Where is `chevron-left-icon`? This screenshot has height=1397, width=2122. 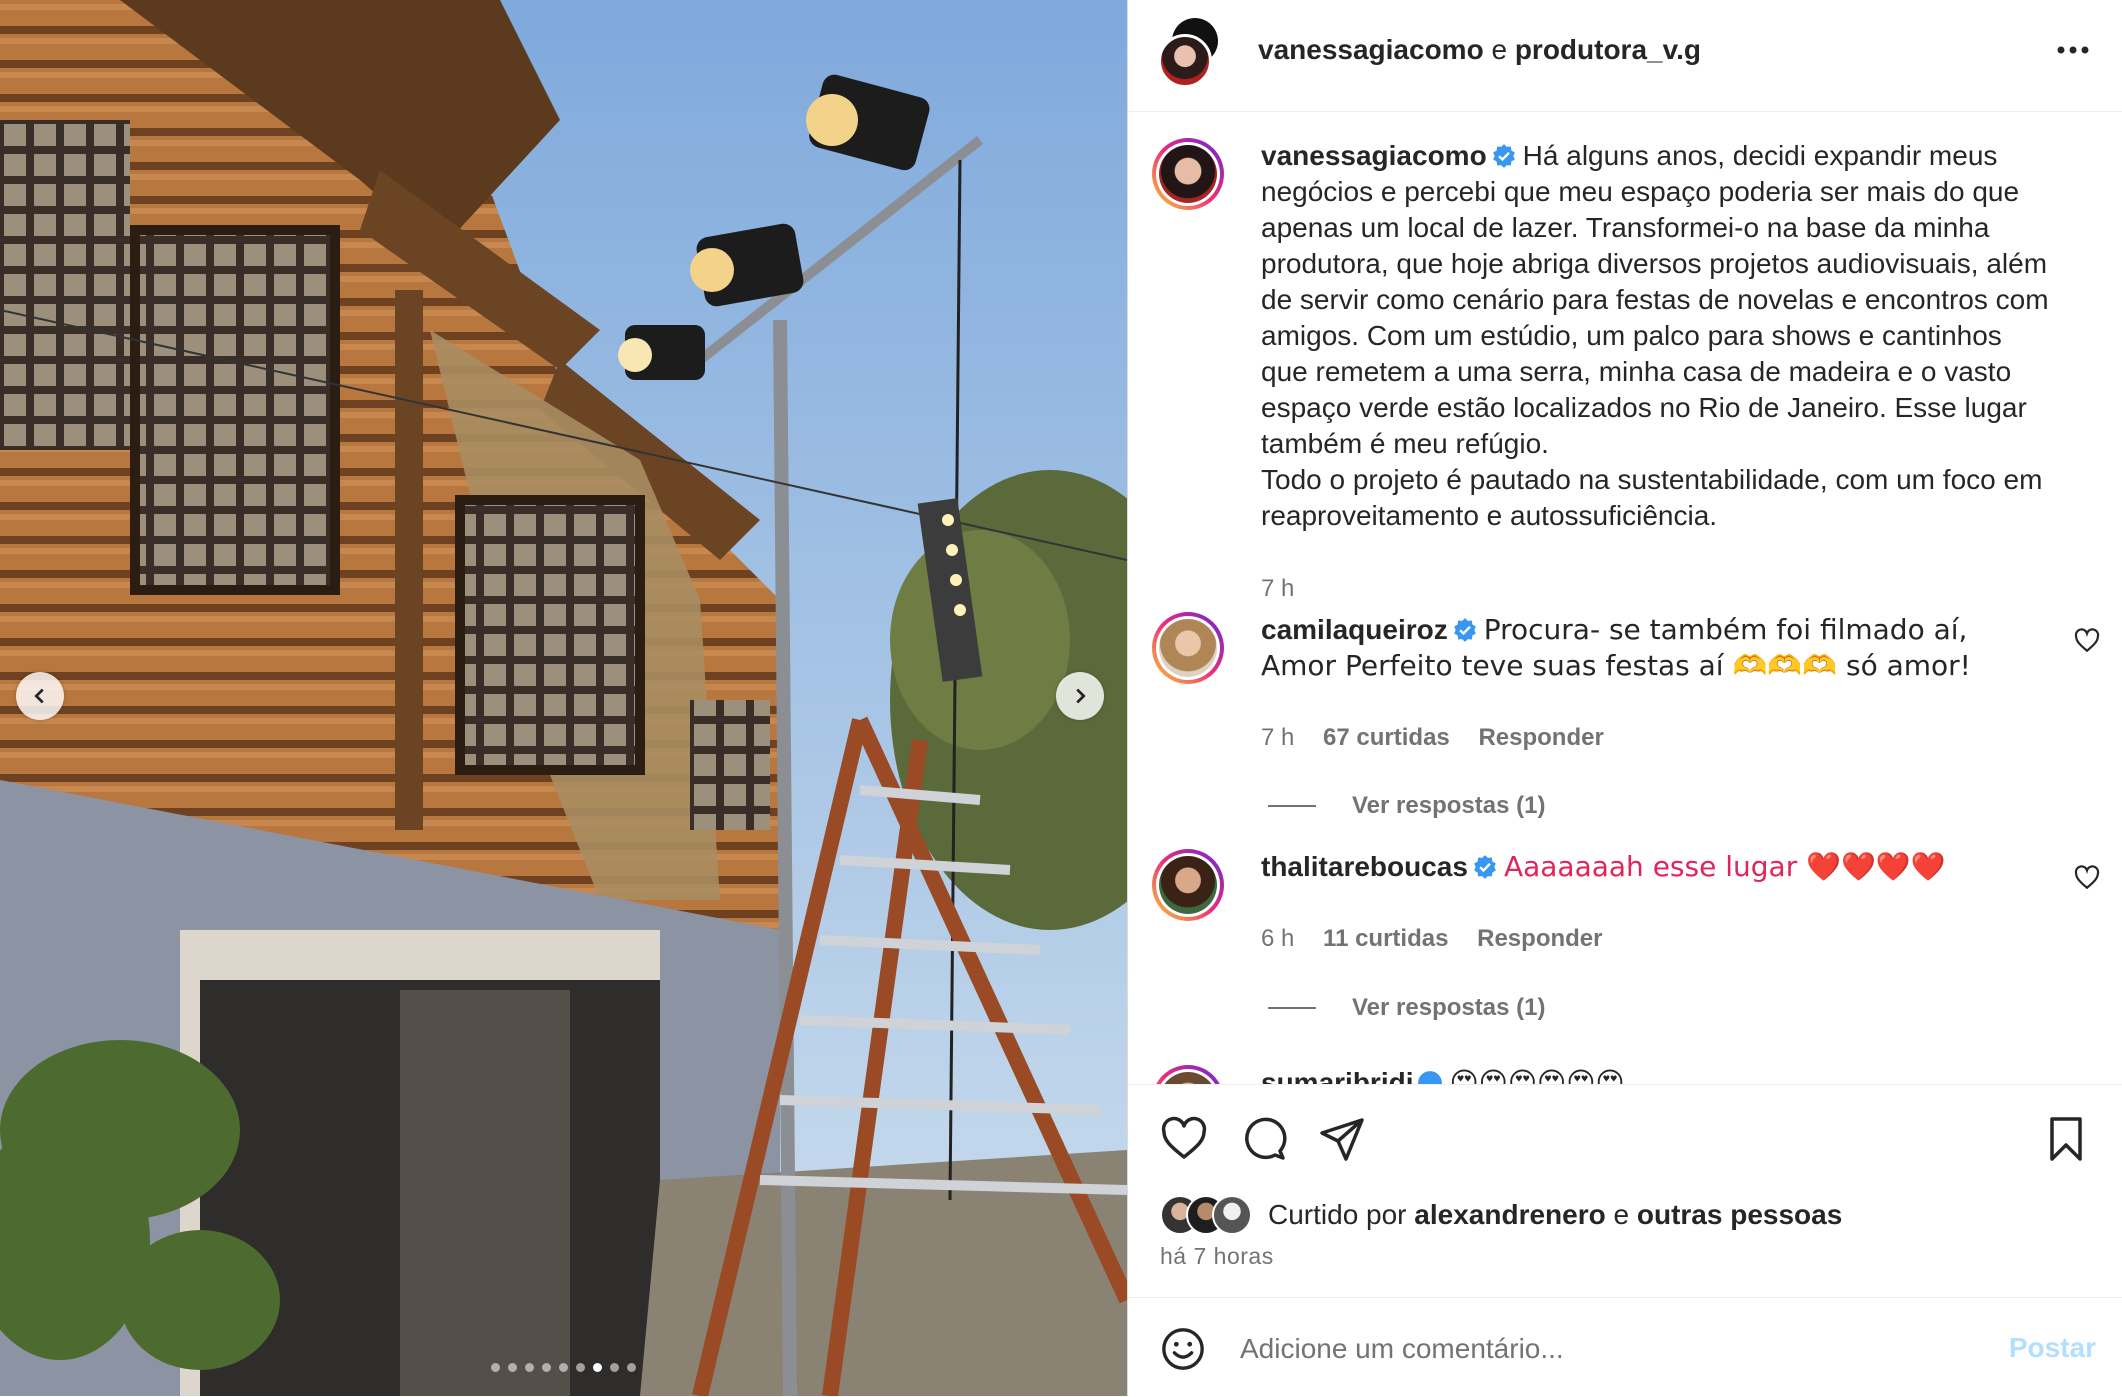 chevron-left-icon is located at coordinates (39, 696).